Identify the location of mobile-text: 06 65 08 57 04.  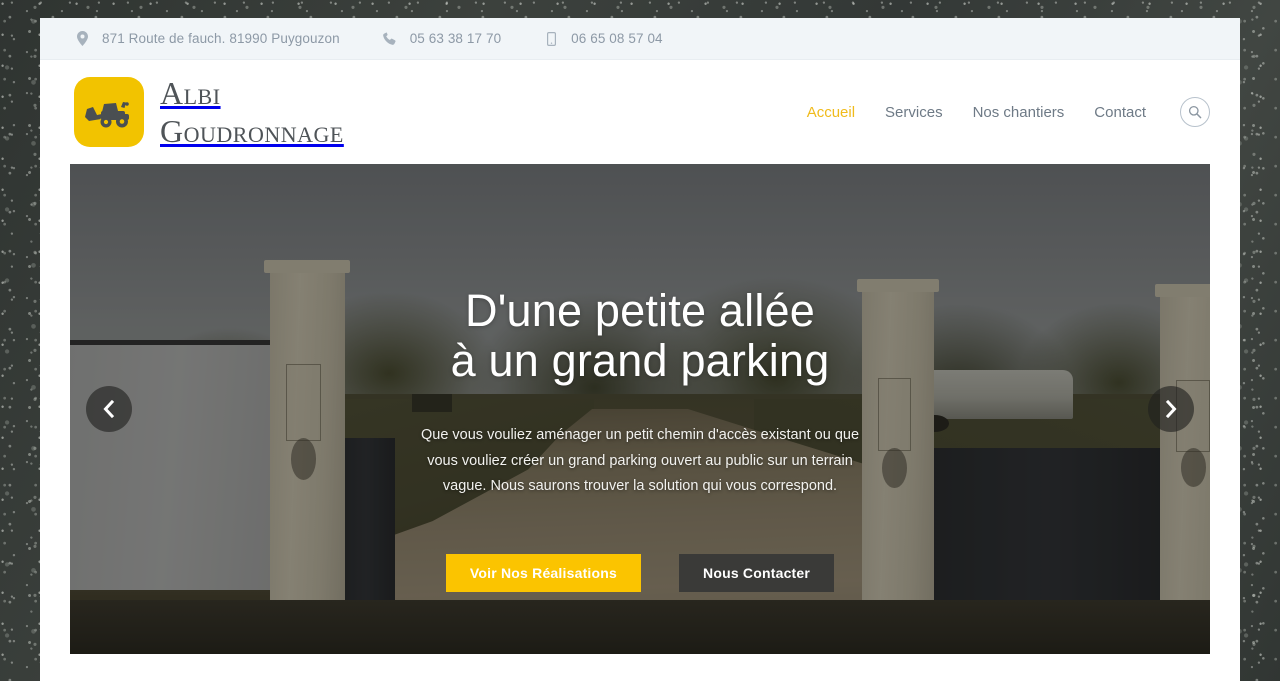
(617, 38).